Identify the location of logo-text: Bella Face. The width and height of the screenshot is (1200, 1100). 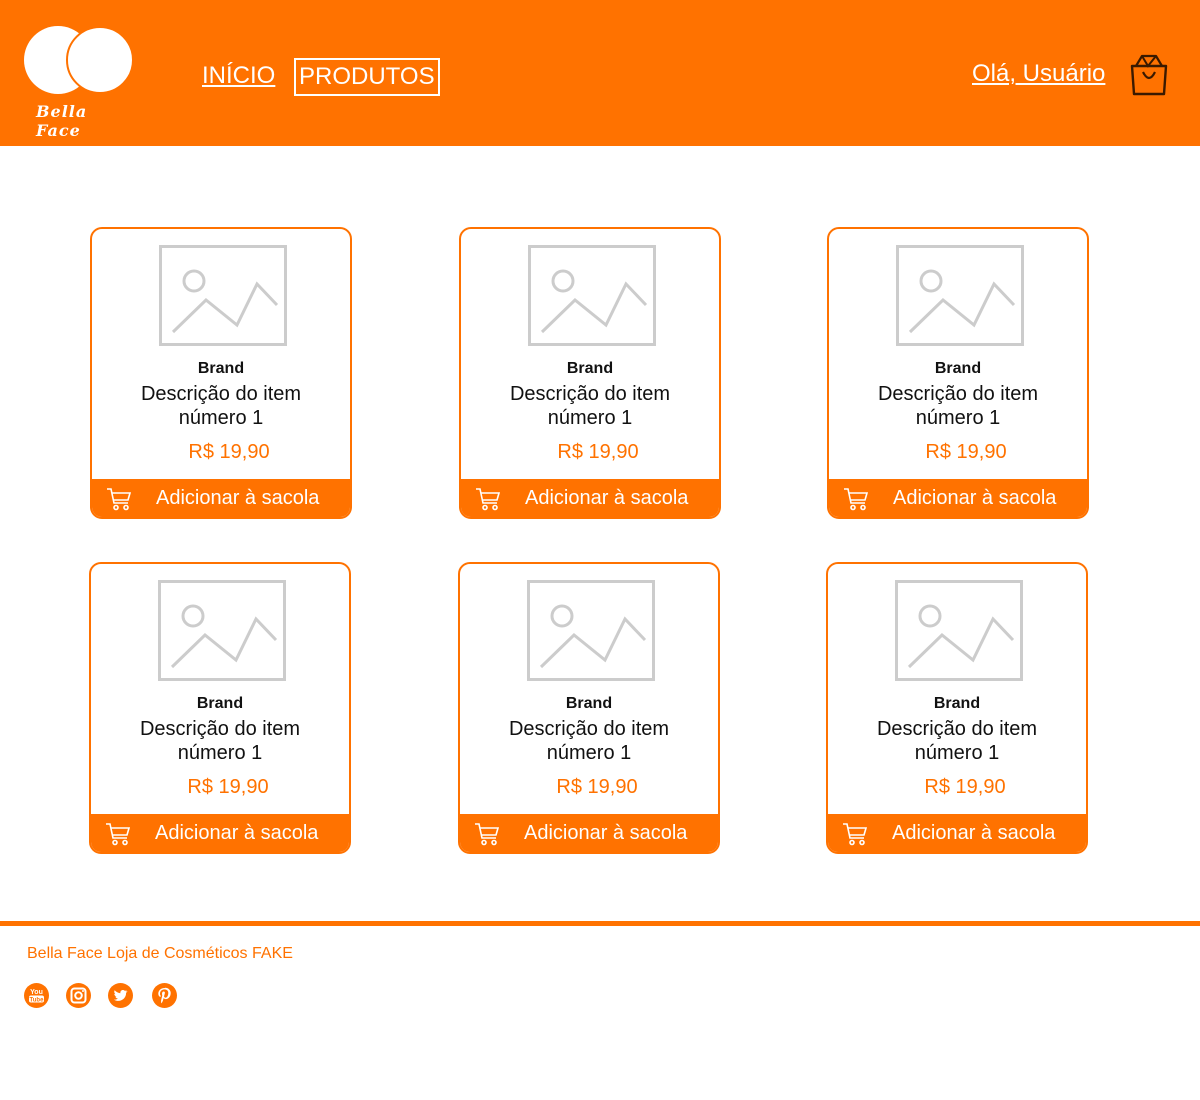
(62, 121).